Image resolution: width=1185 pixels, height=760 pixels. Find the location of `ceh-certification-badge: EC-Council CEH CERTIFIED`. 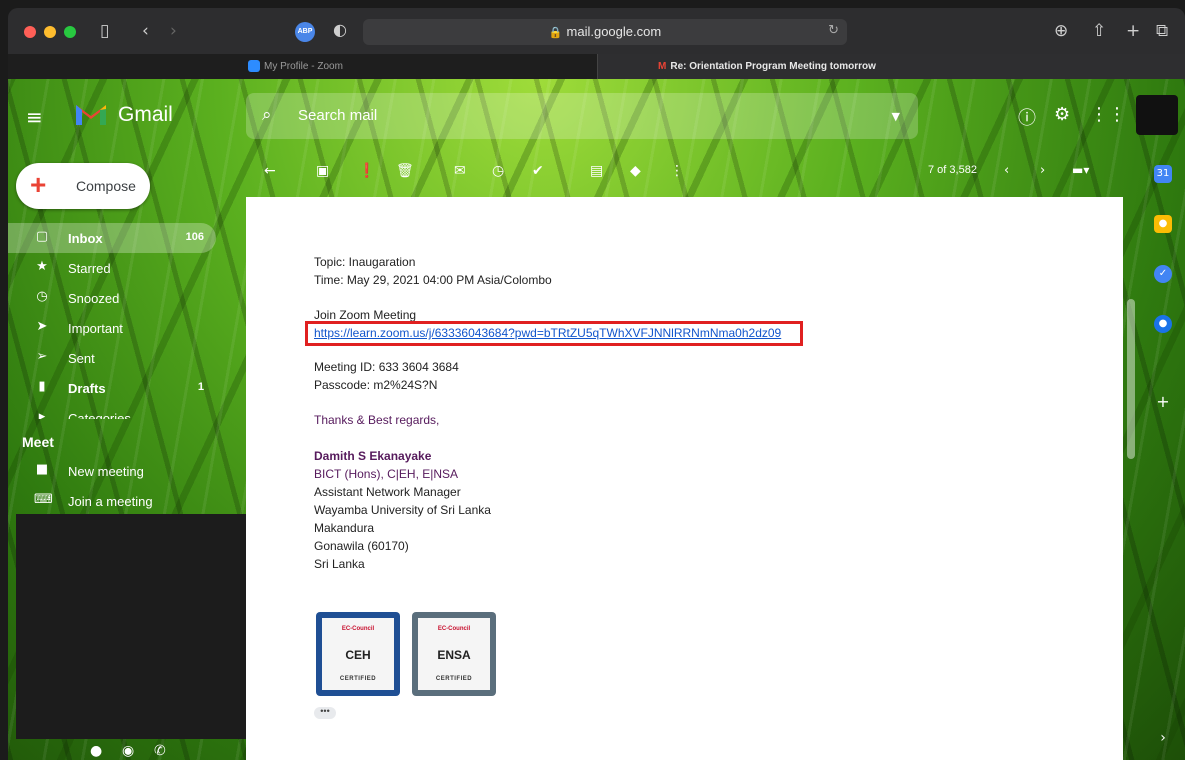

ceh-certification-badge: EC-Council CEH CERTIFIED is located at coordinates (358, 654).